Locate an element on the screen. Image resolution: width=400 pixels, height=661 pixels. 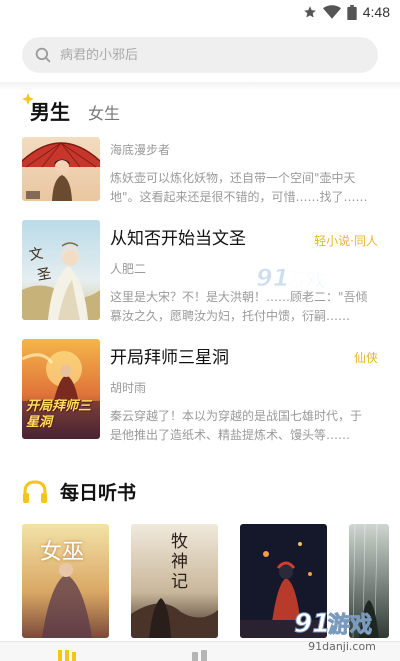
audio-cover-title: 牧神记 is located at coordinates (179, 562).